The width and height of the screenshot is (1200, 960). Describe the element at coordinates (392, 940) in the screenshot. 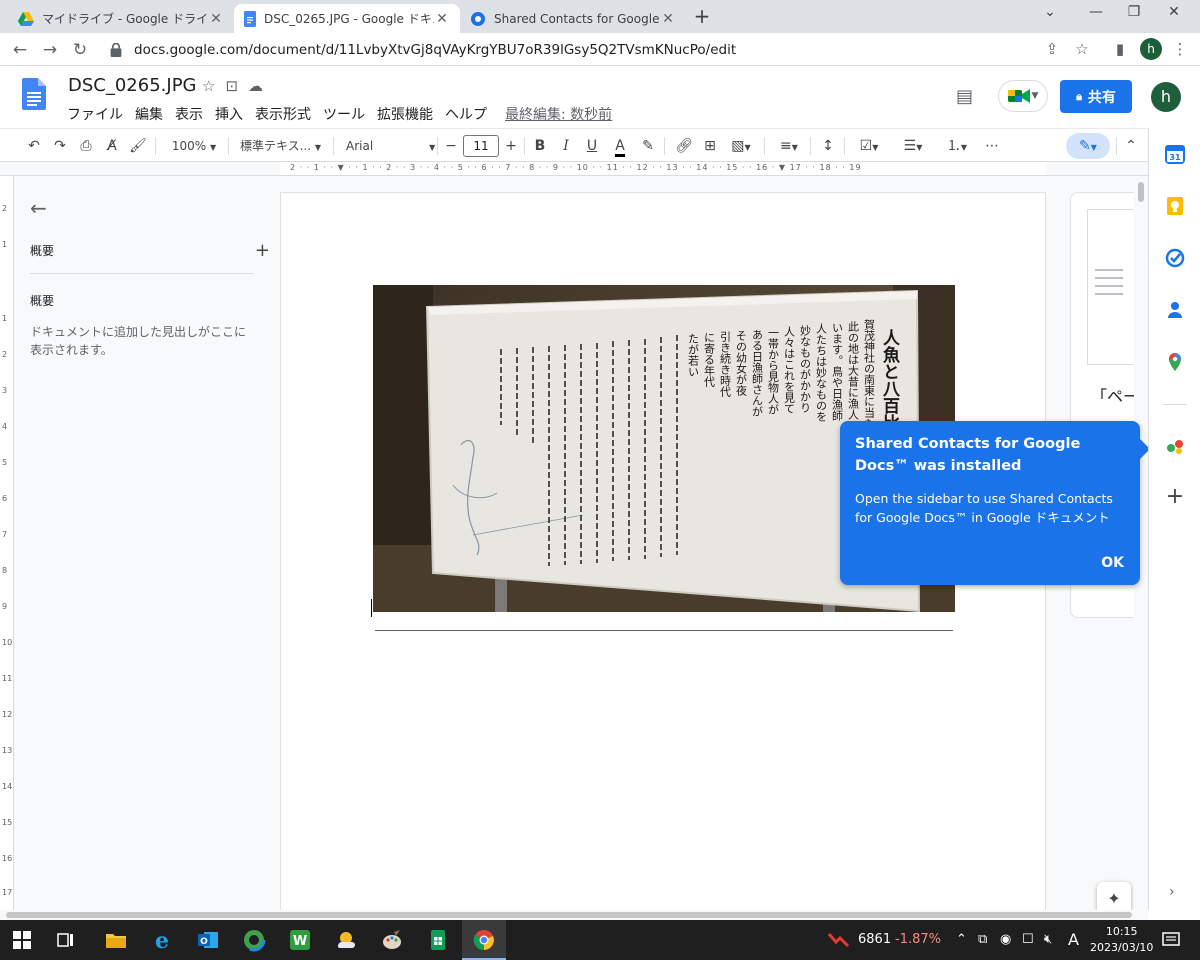

I see `paint-icon` at that location.